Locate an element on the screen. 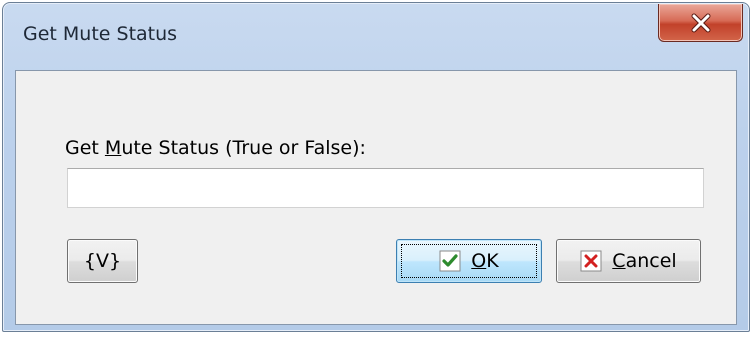 The image size is (754, 337). variables-button-label: {V} is located at coordinates (102, 261).